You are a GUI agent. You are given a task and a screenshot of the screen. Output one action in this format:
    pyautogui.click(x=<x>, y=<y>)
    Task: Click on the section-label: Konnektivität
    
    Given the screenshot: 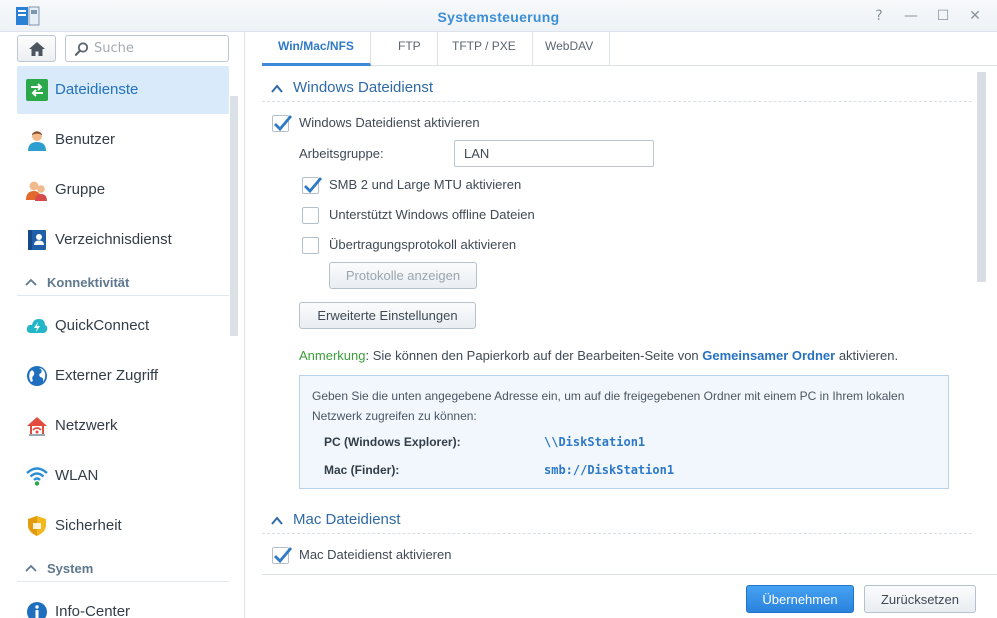 What is the action you would take?
    pyautogui.click(x=88, y=282)
    